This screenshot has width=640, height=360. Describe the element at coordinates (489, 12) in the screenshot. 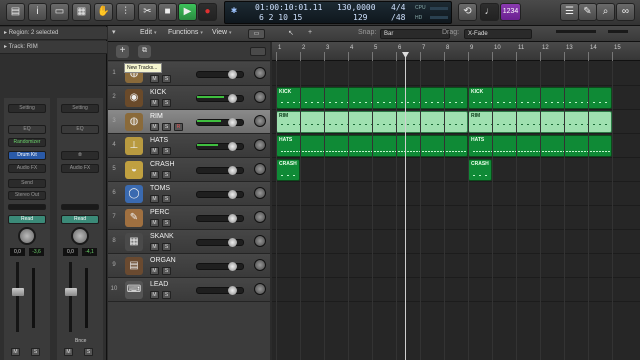

I see `tuner-button: ♩` at that location.